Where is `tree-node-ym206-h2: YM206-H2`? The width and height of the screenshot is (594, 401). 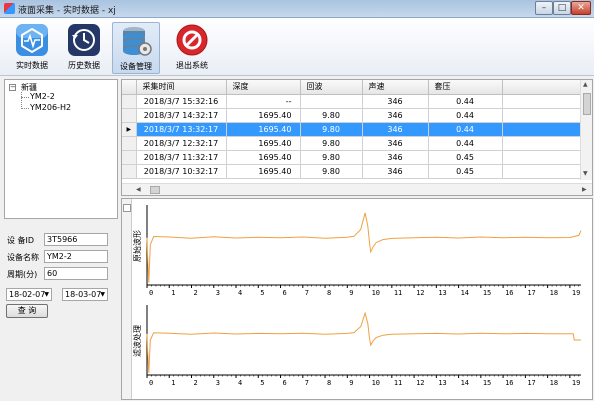
tree-node-ym206-h2: YM206-H2 is located at coordinates (50, 107).